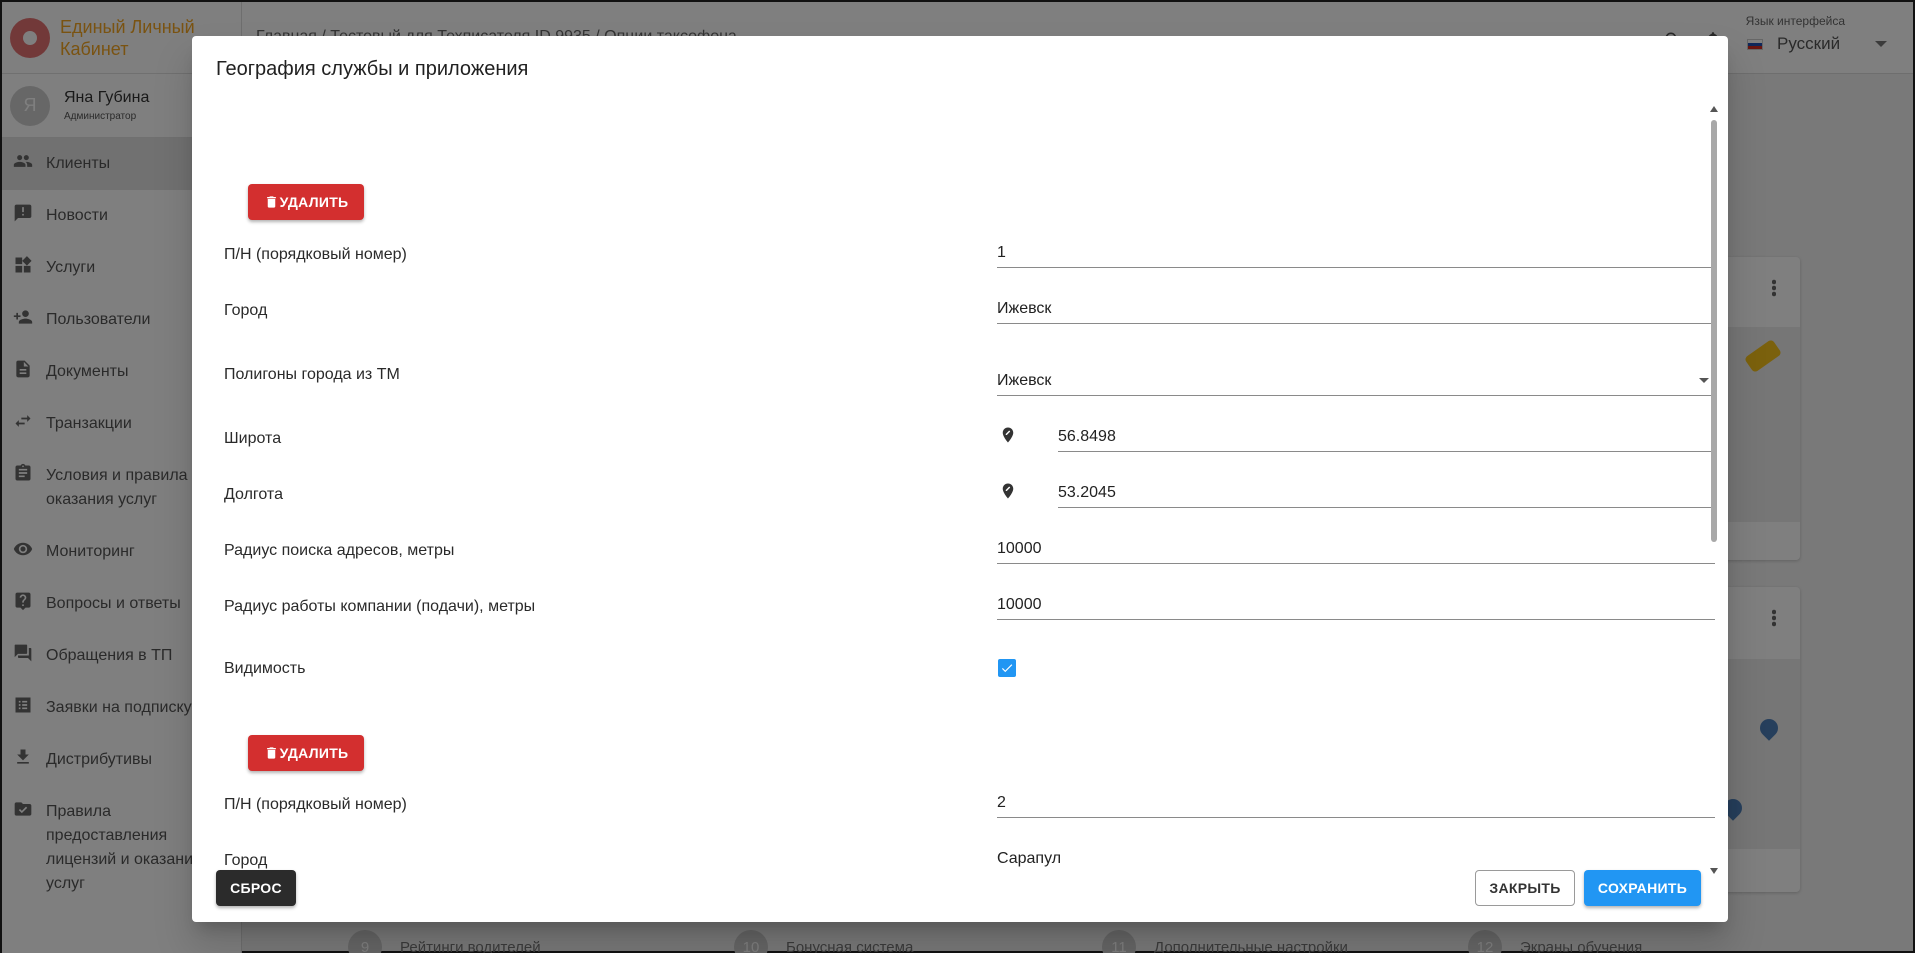 This screenshot has height=953, width=1915. I want to click on longitude-label: Долгота, so click(253, 494).